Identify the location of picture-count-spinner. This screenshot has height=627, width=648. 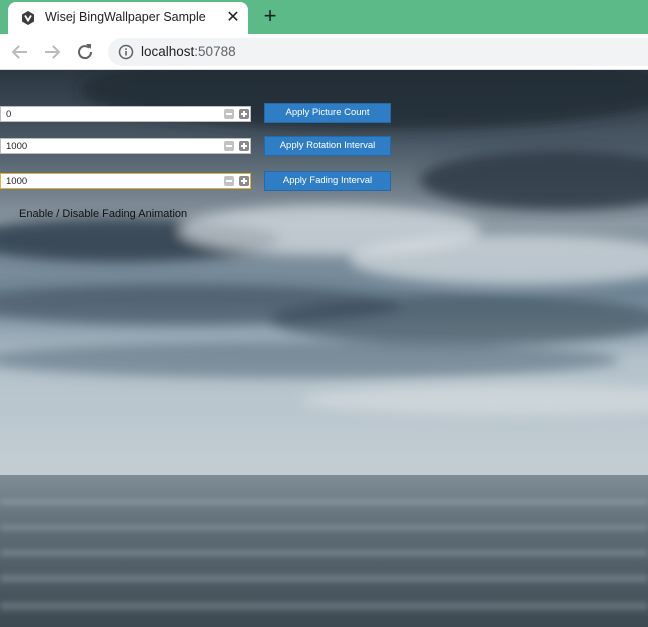
(125, 114).